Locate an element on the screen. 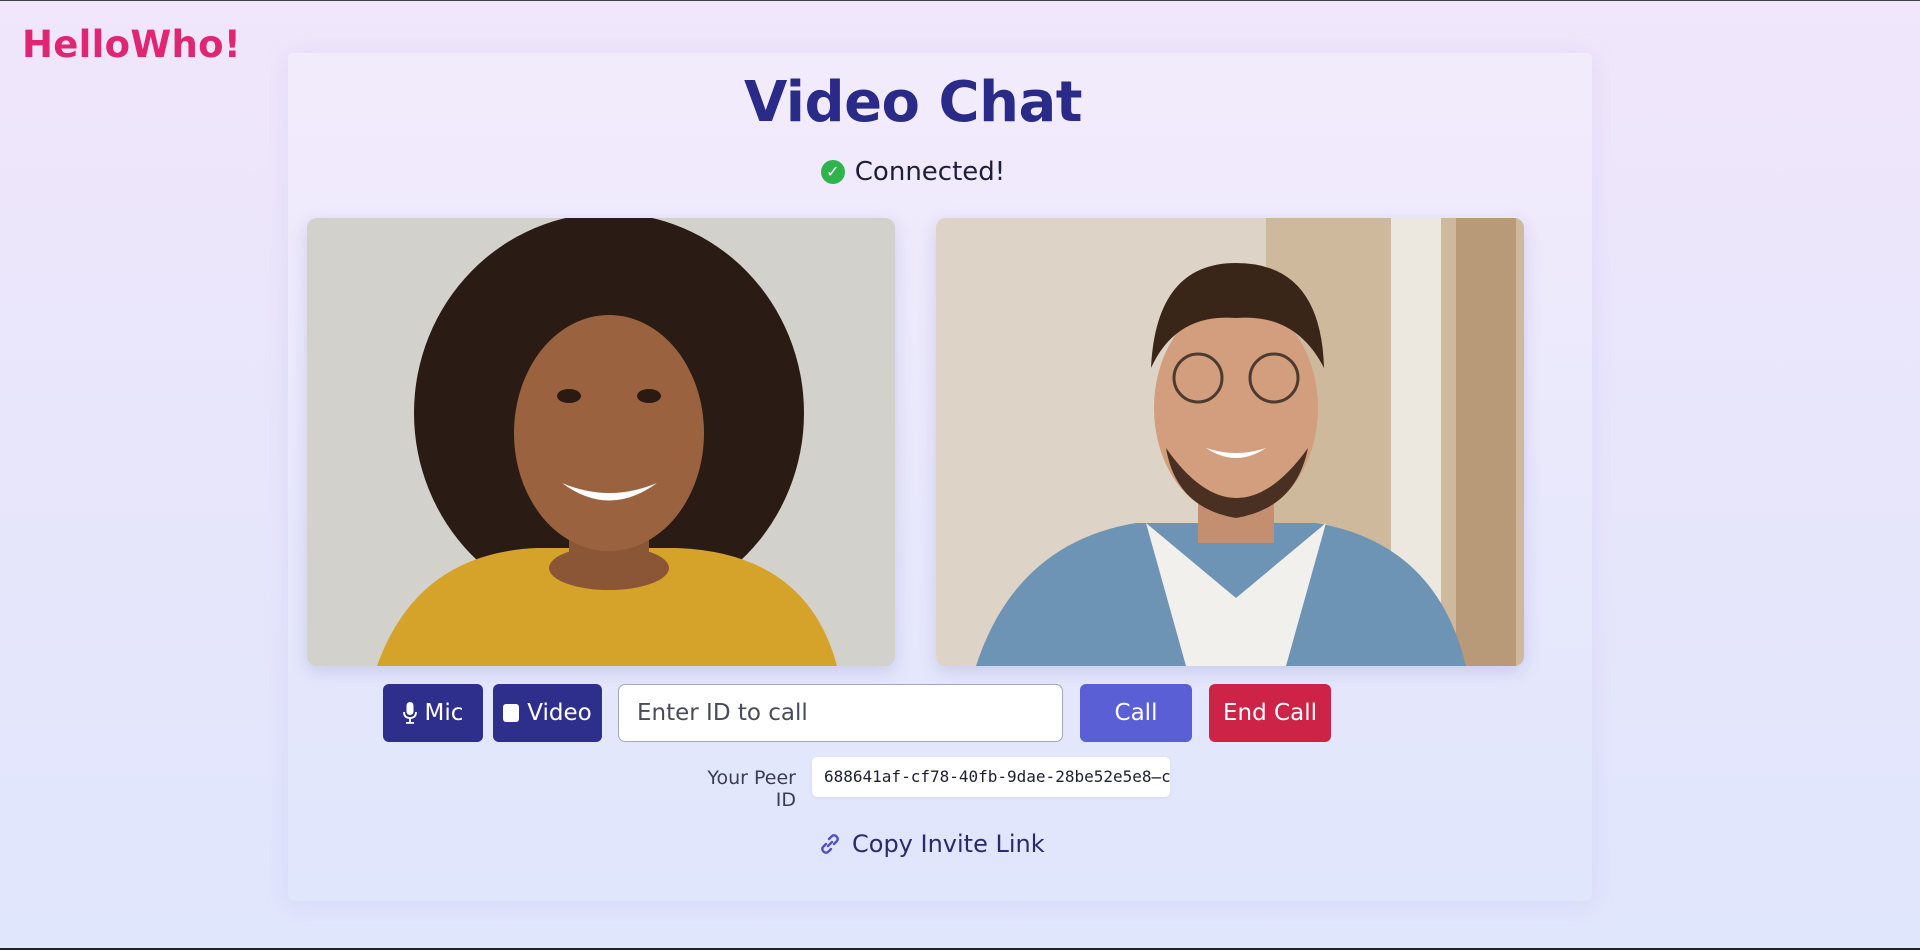 The width and height of the screenshot is (1920, 950). status-text: Connected! is located at coordinates (930, 172).